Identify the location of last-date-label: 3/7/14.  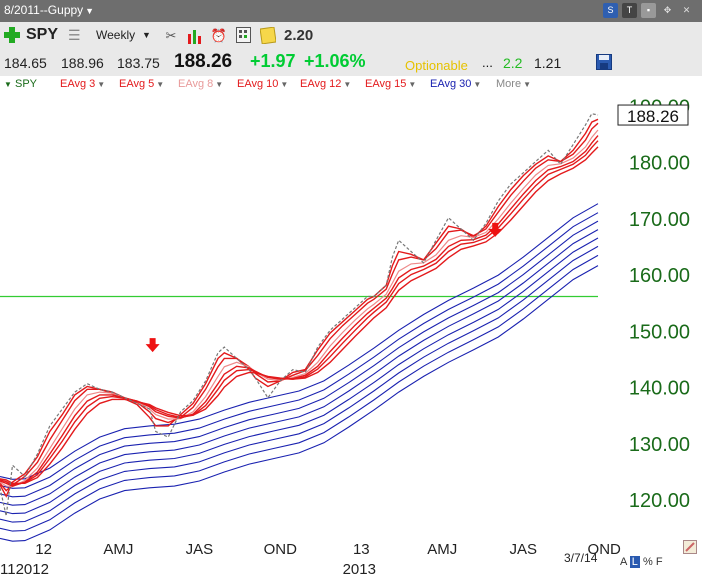
(581, 558).